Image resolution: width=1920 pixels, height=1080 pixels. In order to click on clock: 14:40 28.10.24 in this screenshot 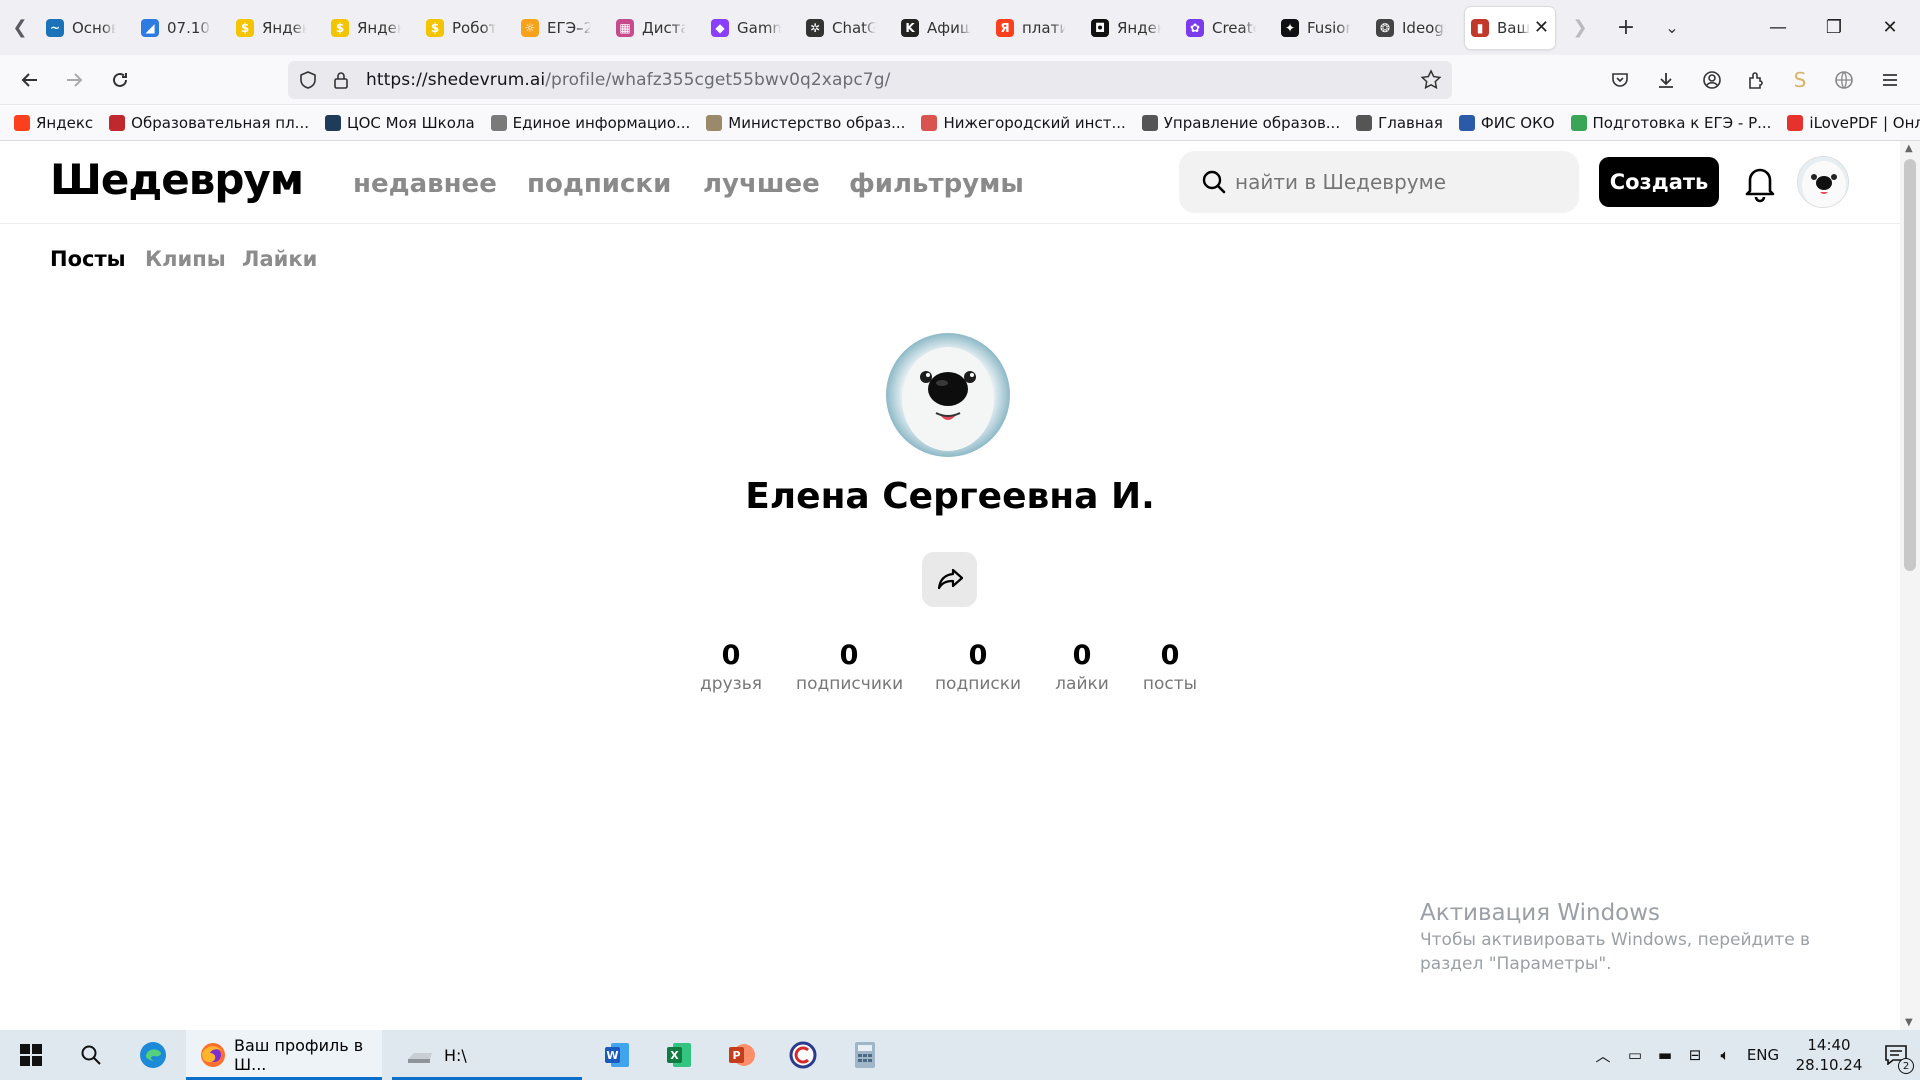, I will do `click(1829, 1055)`.